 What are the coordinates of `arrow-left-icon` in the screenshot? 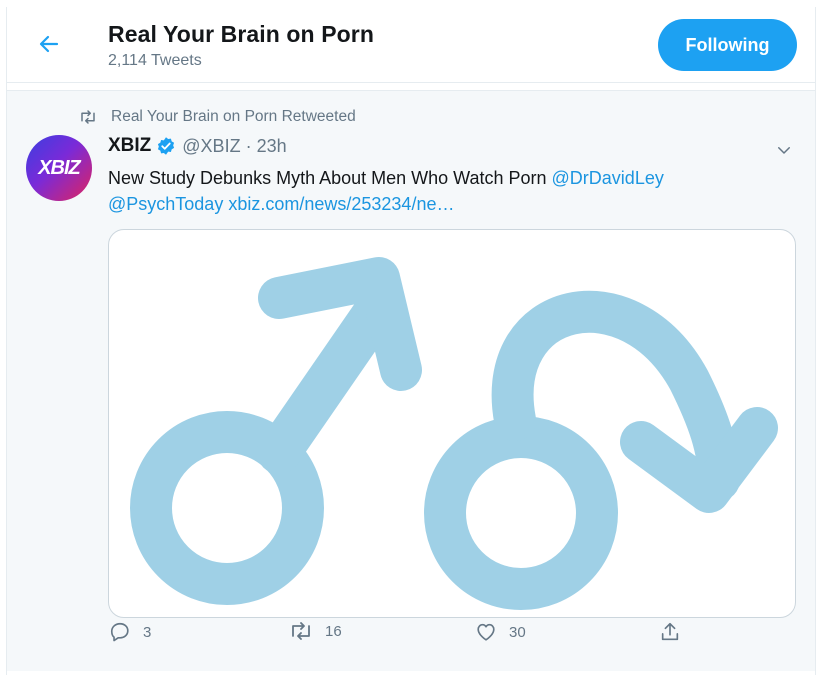 It's located at (49, 44).